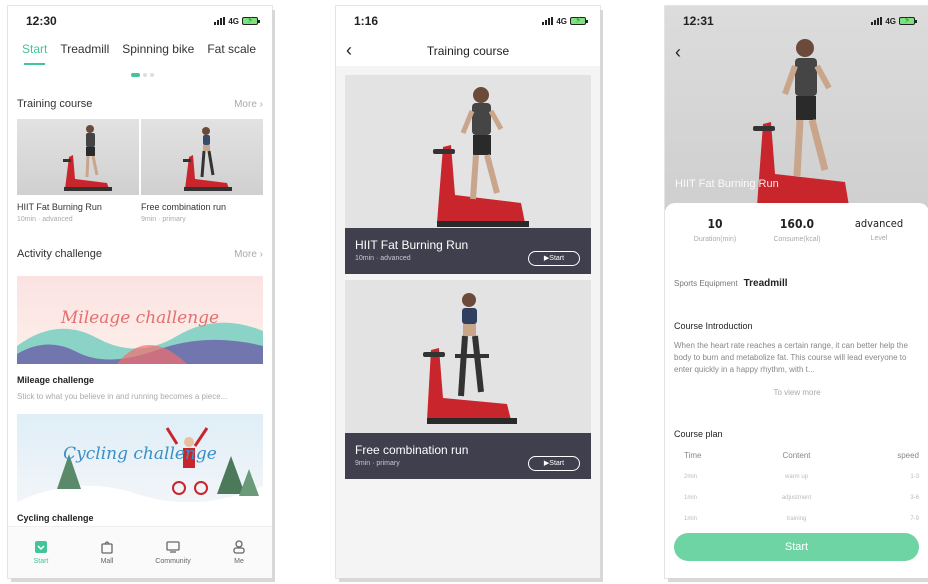 The width and height of the screenshot is (928, 584). What do you see at coordinates (107, 547) in the screenshot?
I see `bag-icon` at bounding box center [107, 547].